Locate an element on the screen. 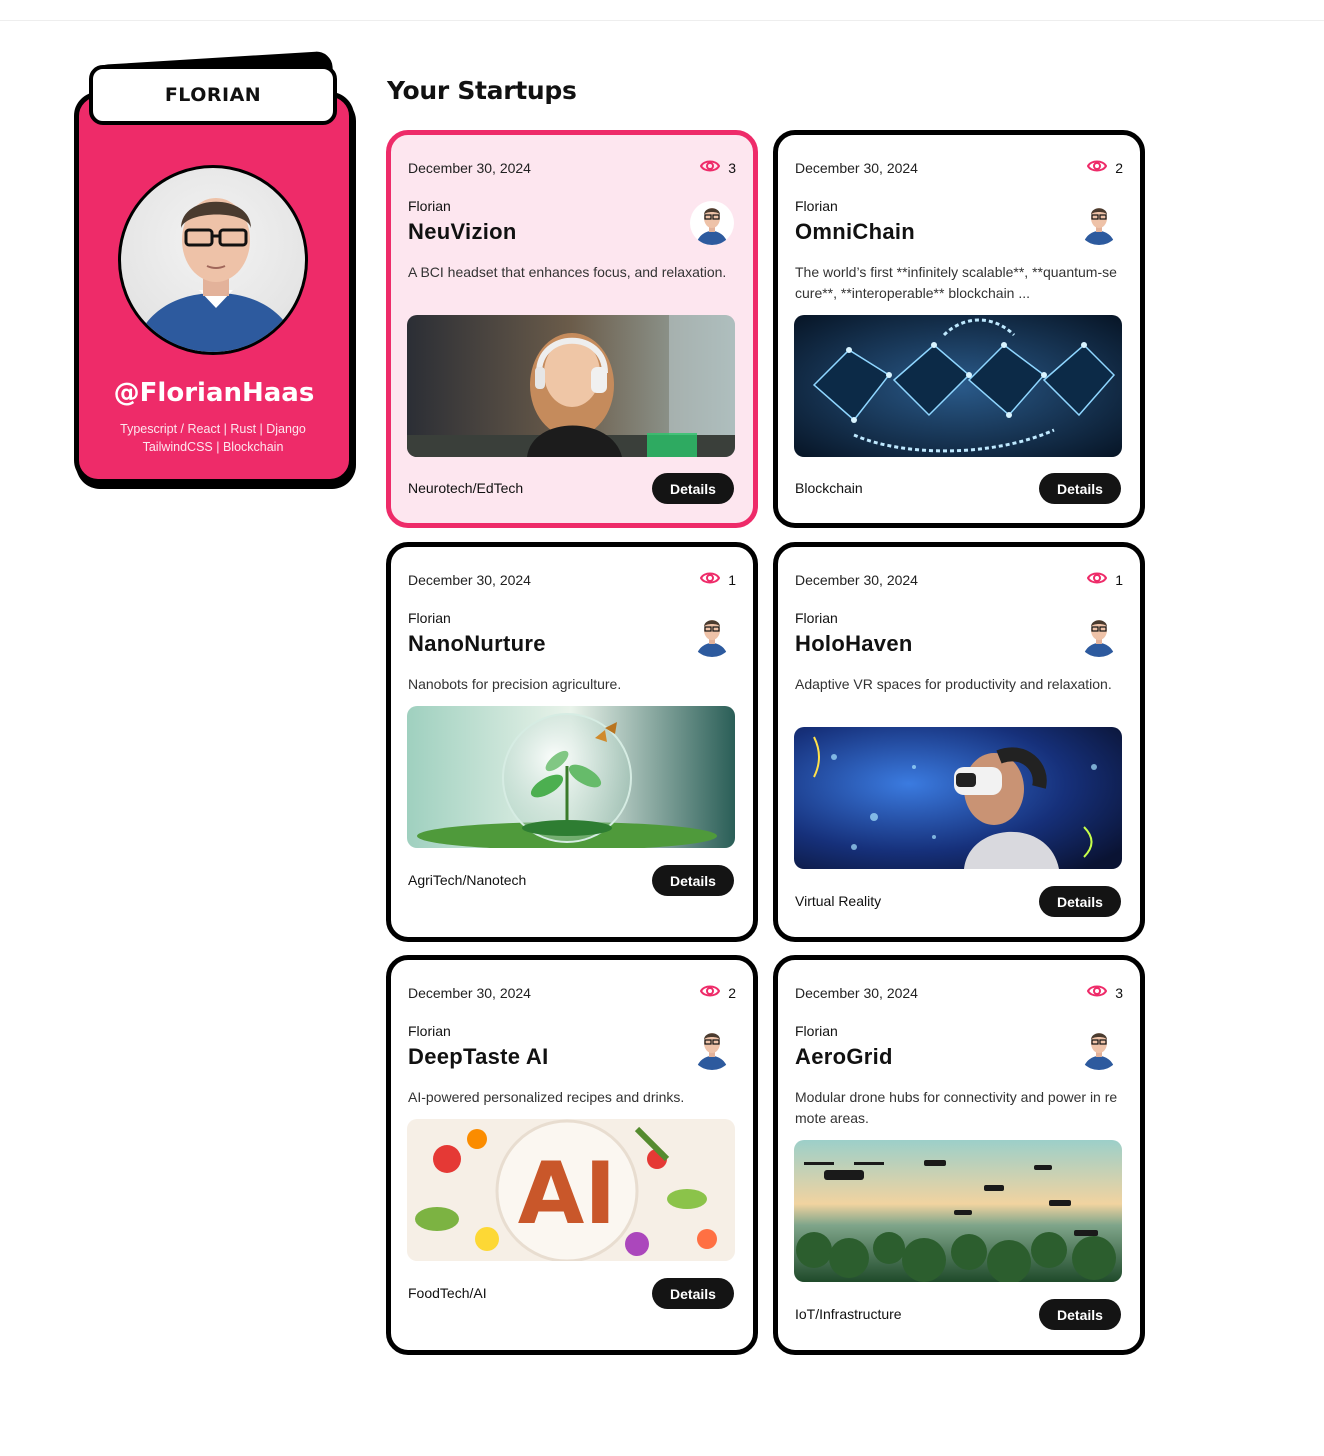 This screenshot has height=1456, width=1324. startup-title: NeuVizion is located at coordinates (462, 232).